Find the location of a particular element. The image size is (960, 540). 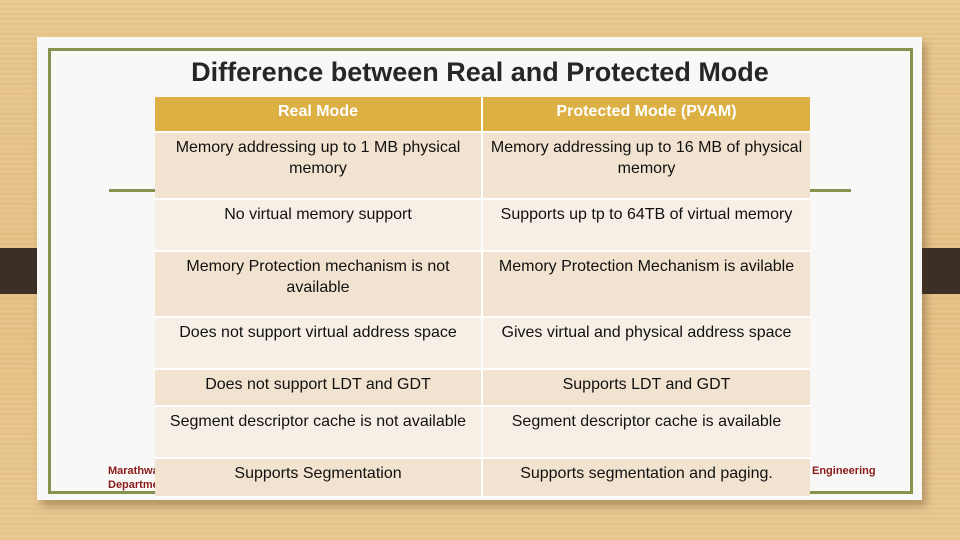

cell-text: Does not support LDT and GDT is located at coordinates (318, 384).